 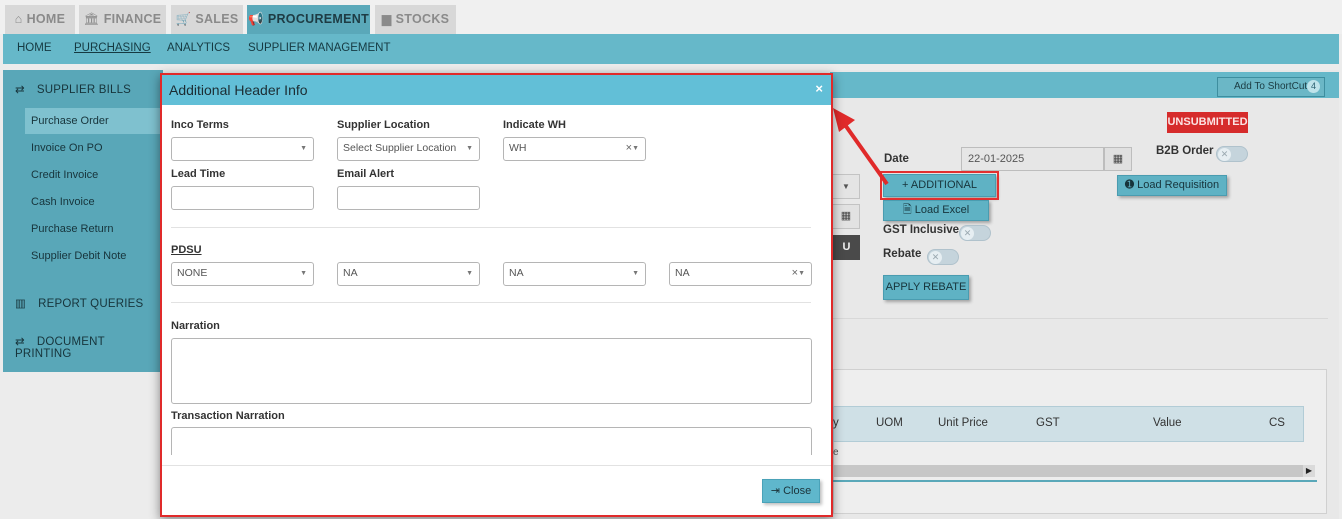 I want to click on file-excel-icon: 🗎, so click(x=908, y=210).